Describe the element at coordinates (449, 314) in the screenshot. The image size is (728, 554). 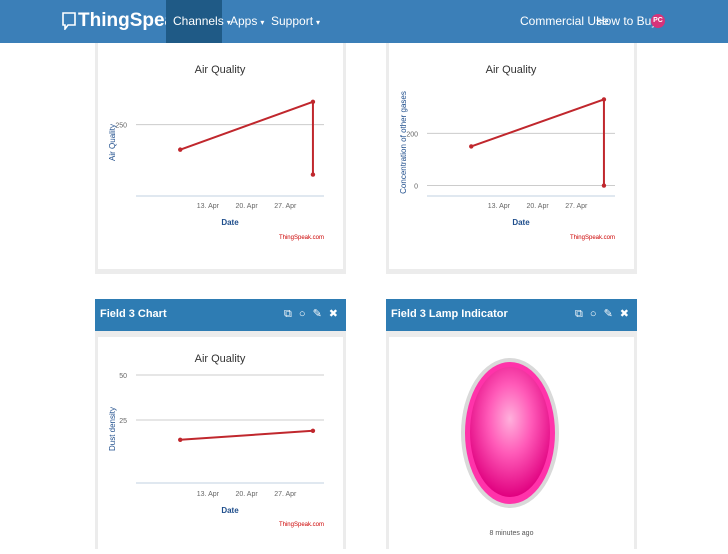
I see `panel-title: Field 3 Lamp Indicator` at that location.